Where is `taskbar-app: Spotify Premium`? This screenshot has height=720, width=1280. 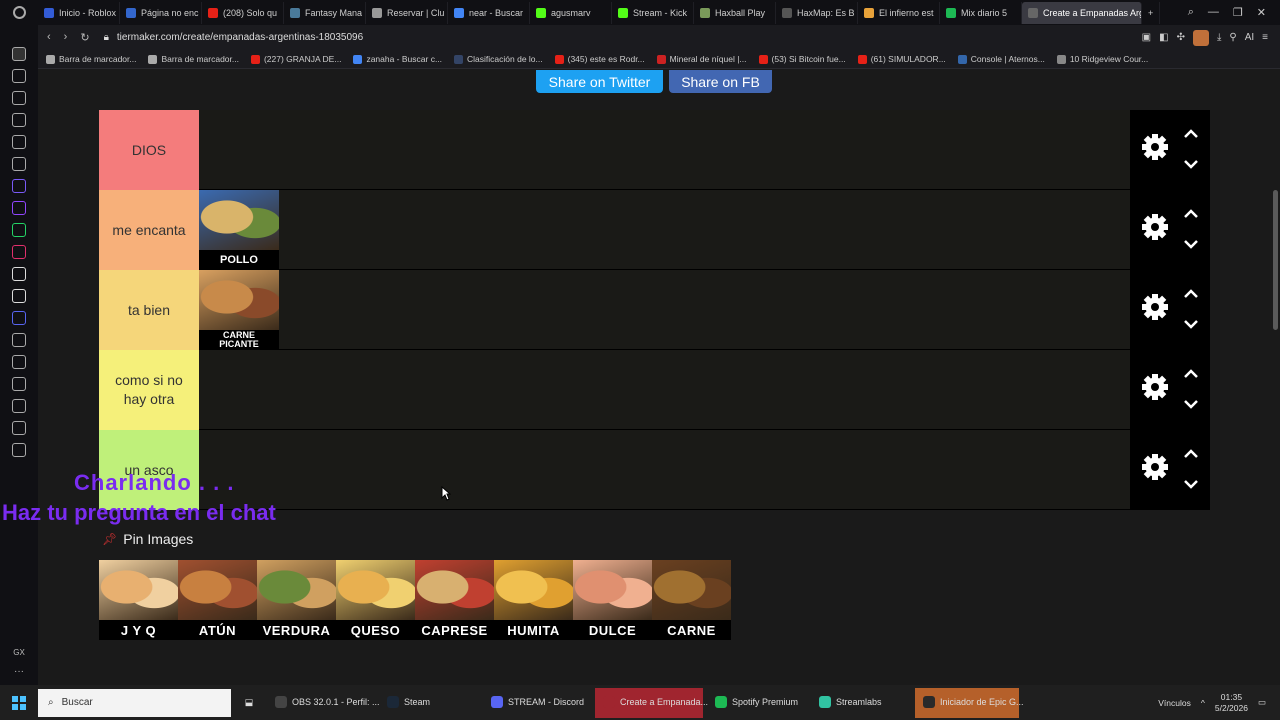
taskbar-app: Spotify Premium is located at coordinates (757, 703).